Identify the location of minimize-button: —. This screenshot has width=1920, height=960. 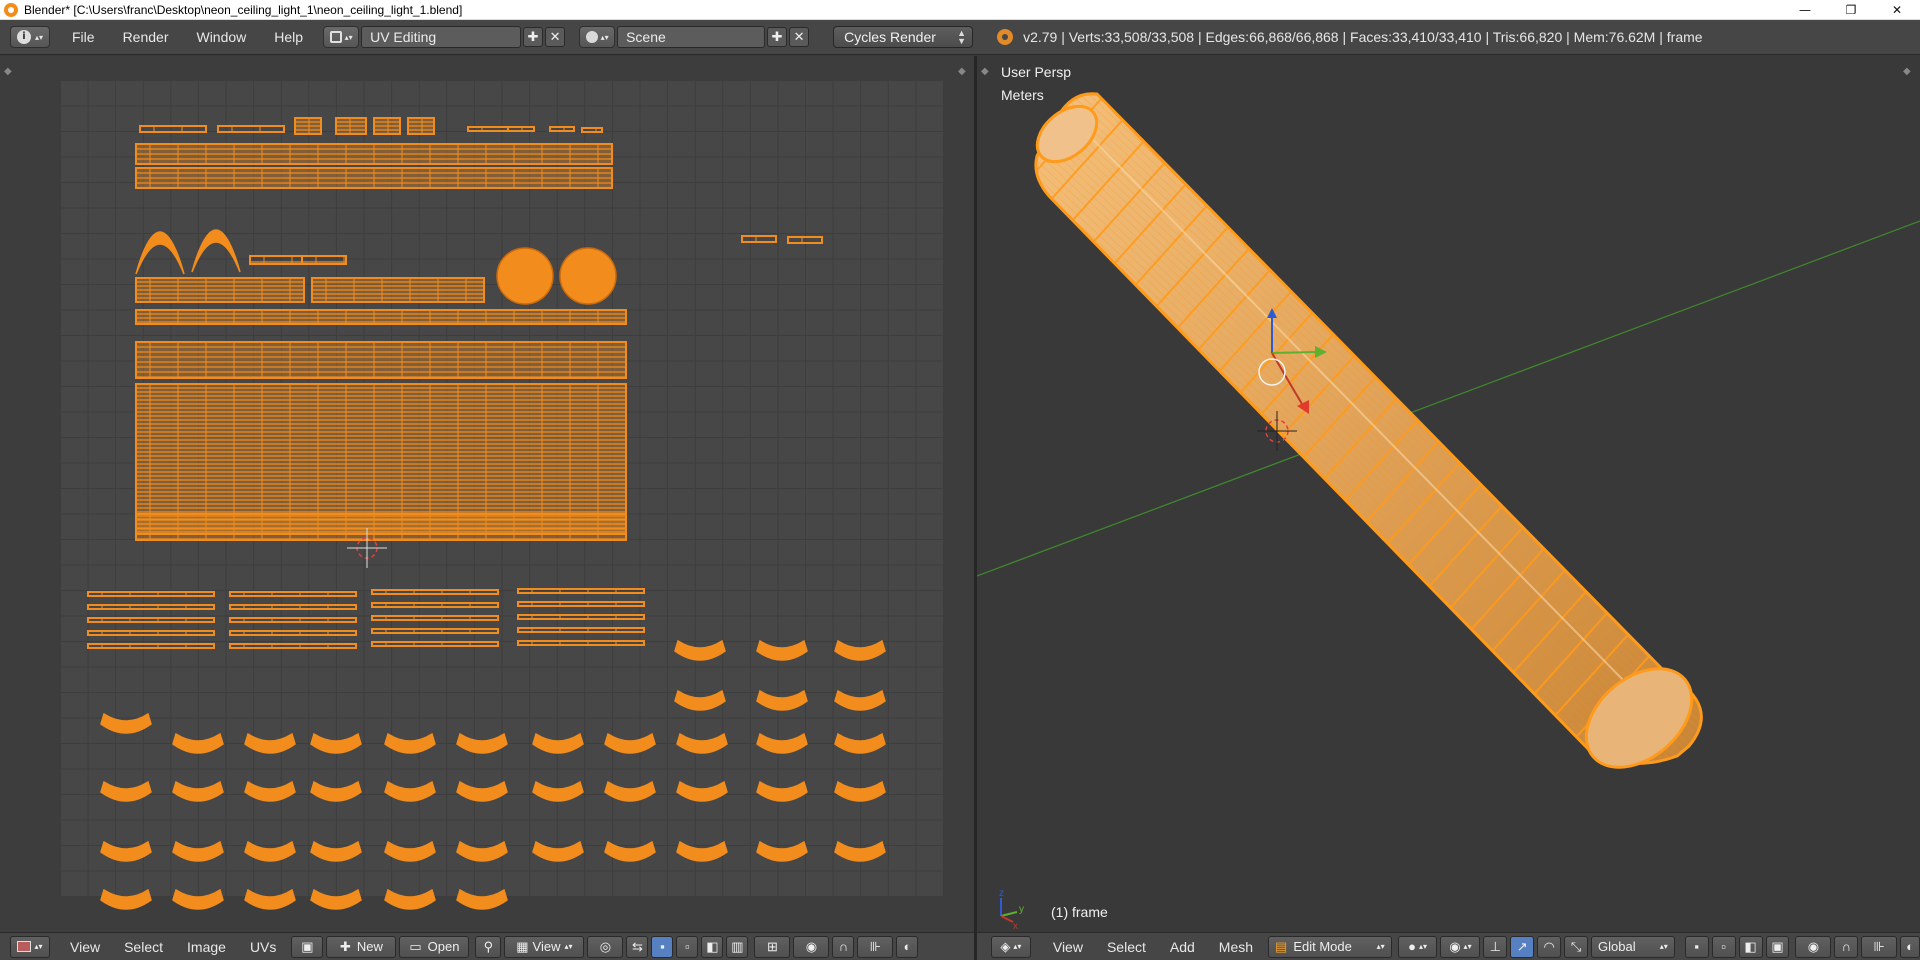
(1805, 10).